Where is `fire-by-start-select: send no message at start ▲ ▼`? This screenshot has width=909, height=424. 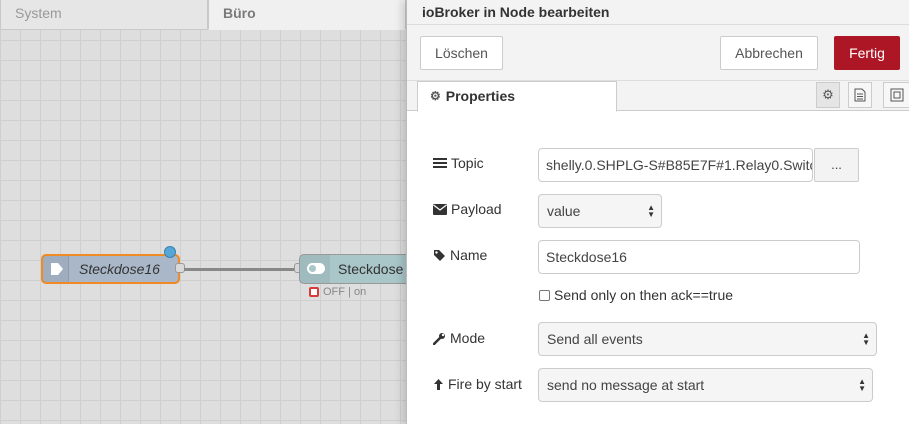
fire-by-start-select: send no message at start ▲ ▼ is located at coordinates (705, 385).